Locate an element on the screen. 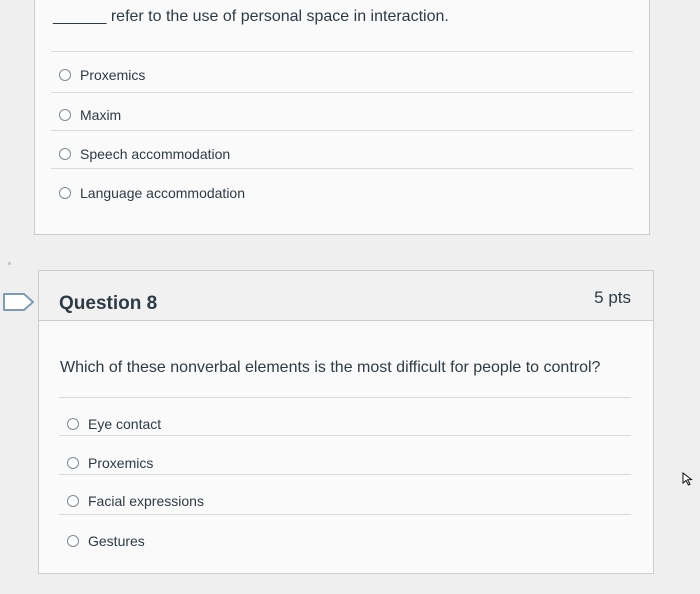 This screenshot has width=700, height=594. answer-label: Language accommodation is located at coordinates (163, 193).